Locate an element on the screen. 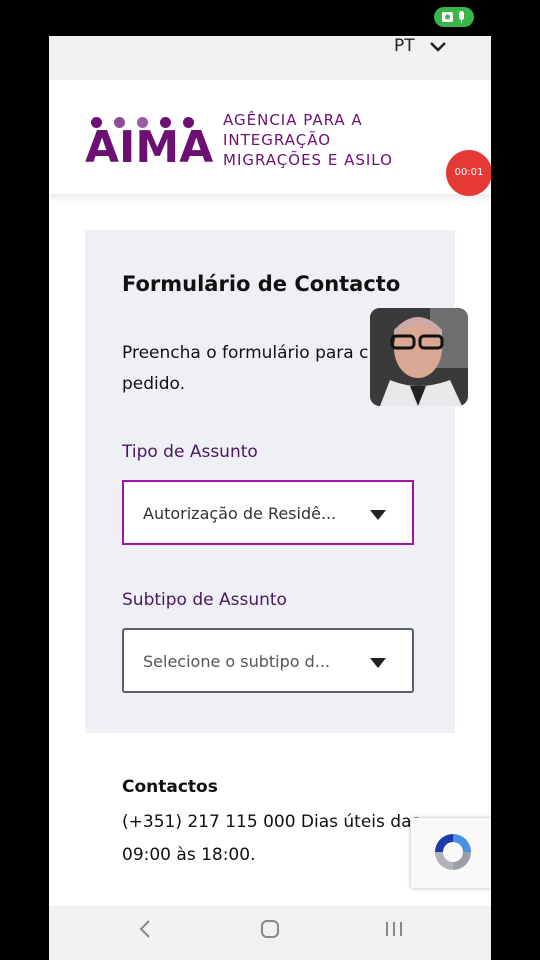 The height and width of the screenshot is (960, 540). logo-line-1: AGÊNCIA PARA A is located at coordinates (293, 120).